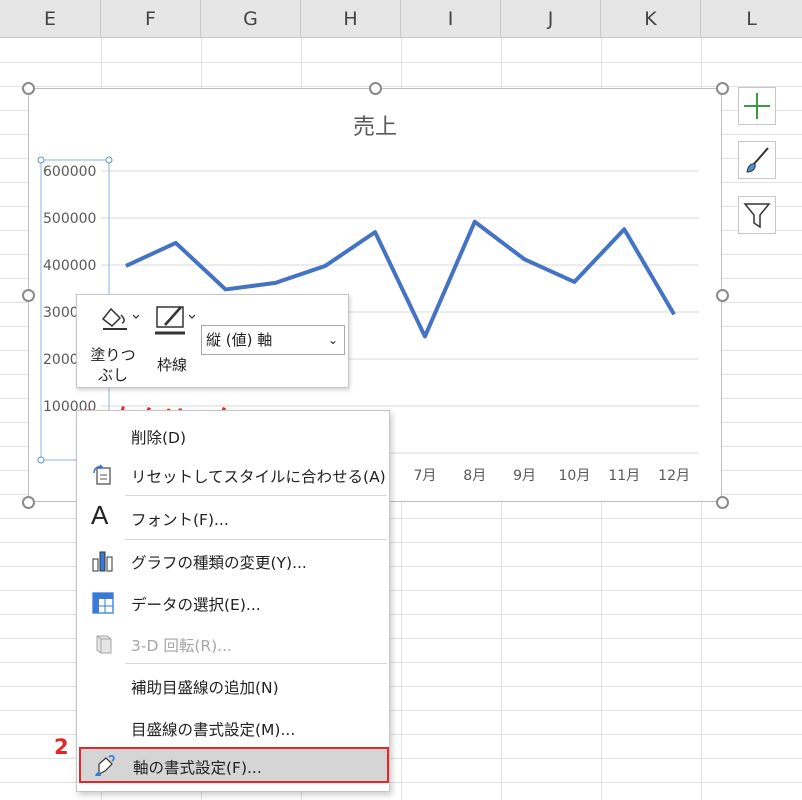 The height and width of the screenshot is (800, 802). I want to click on fill-label: 塗りつ, so click(113, 355).